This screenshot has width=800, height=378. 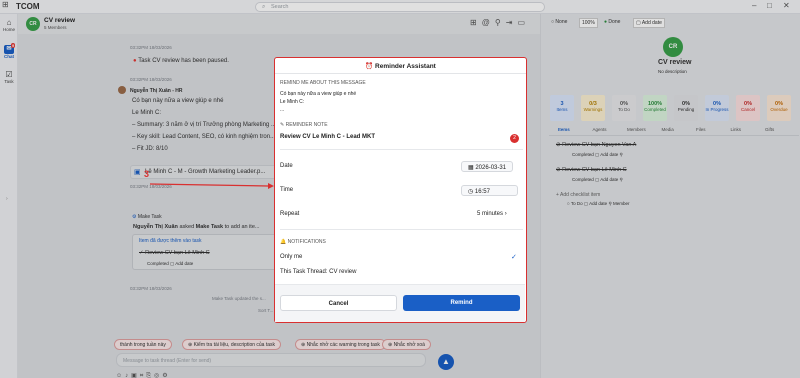 I want to click on time-label: Time, so click(x=287, y=190).